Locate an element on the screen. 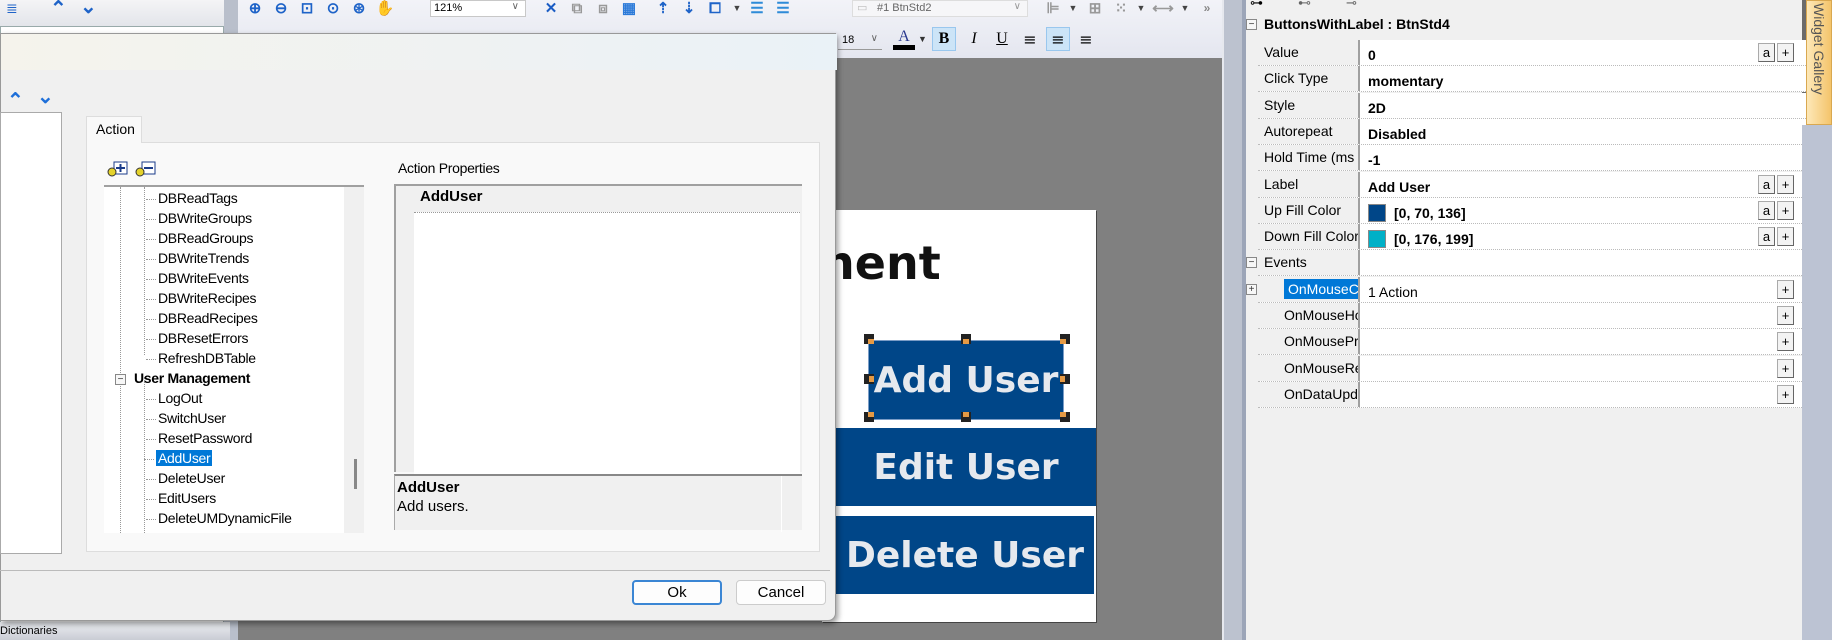 The width and height of the screenshot is (1832, 640). edit-user-hmi-button: Edit User is located at coordinates (966, 467).